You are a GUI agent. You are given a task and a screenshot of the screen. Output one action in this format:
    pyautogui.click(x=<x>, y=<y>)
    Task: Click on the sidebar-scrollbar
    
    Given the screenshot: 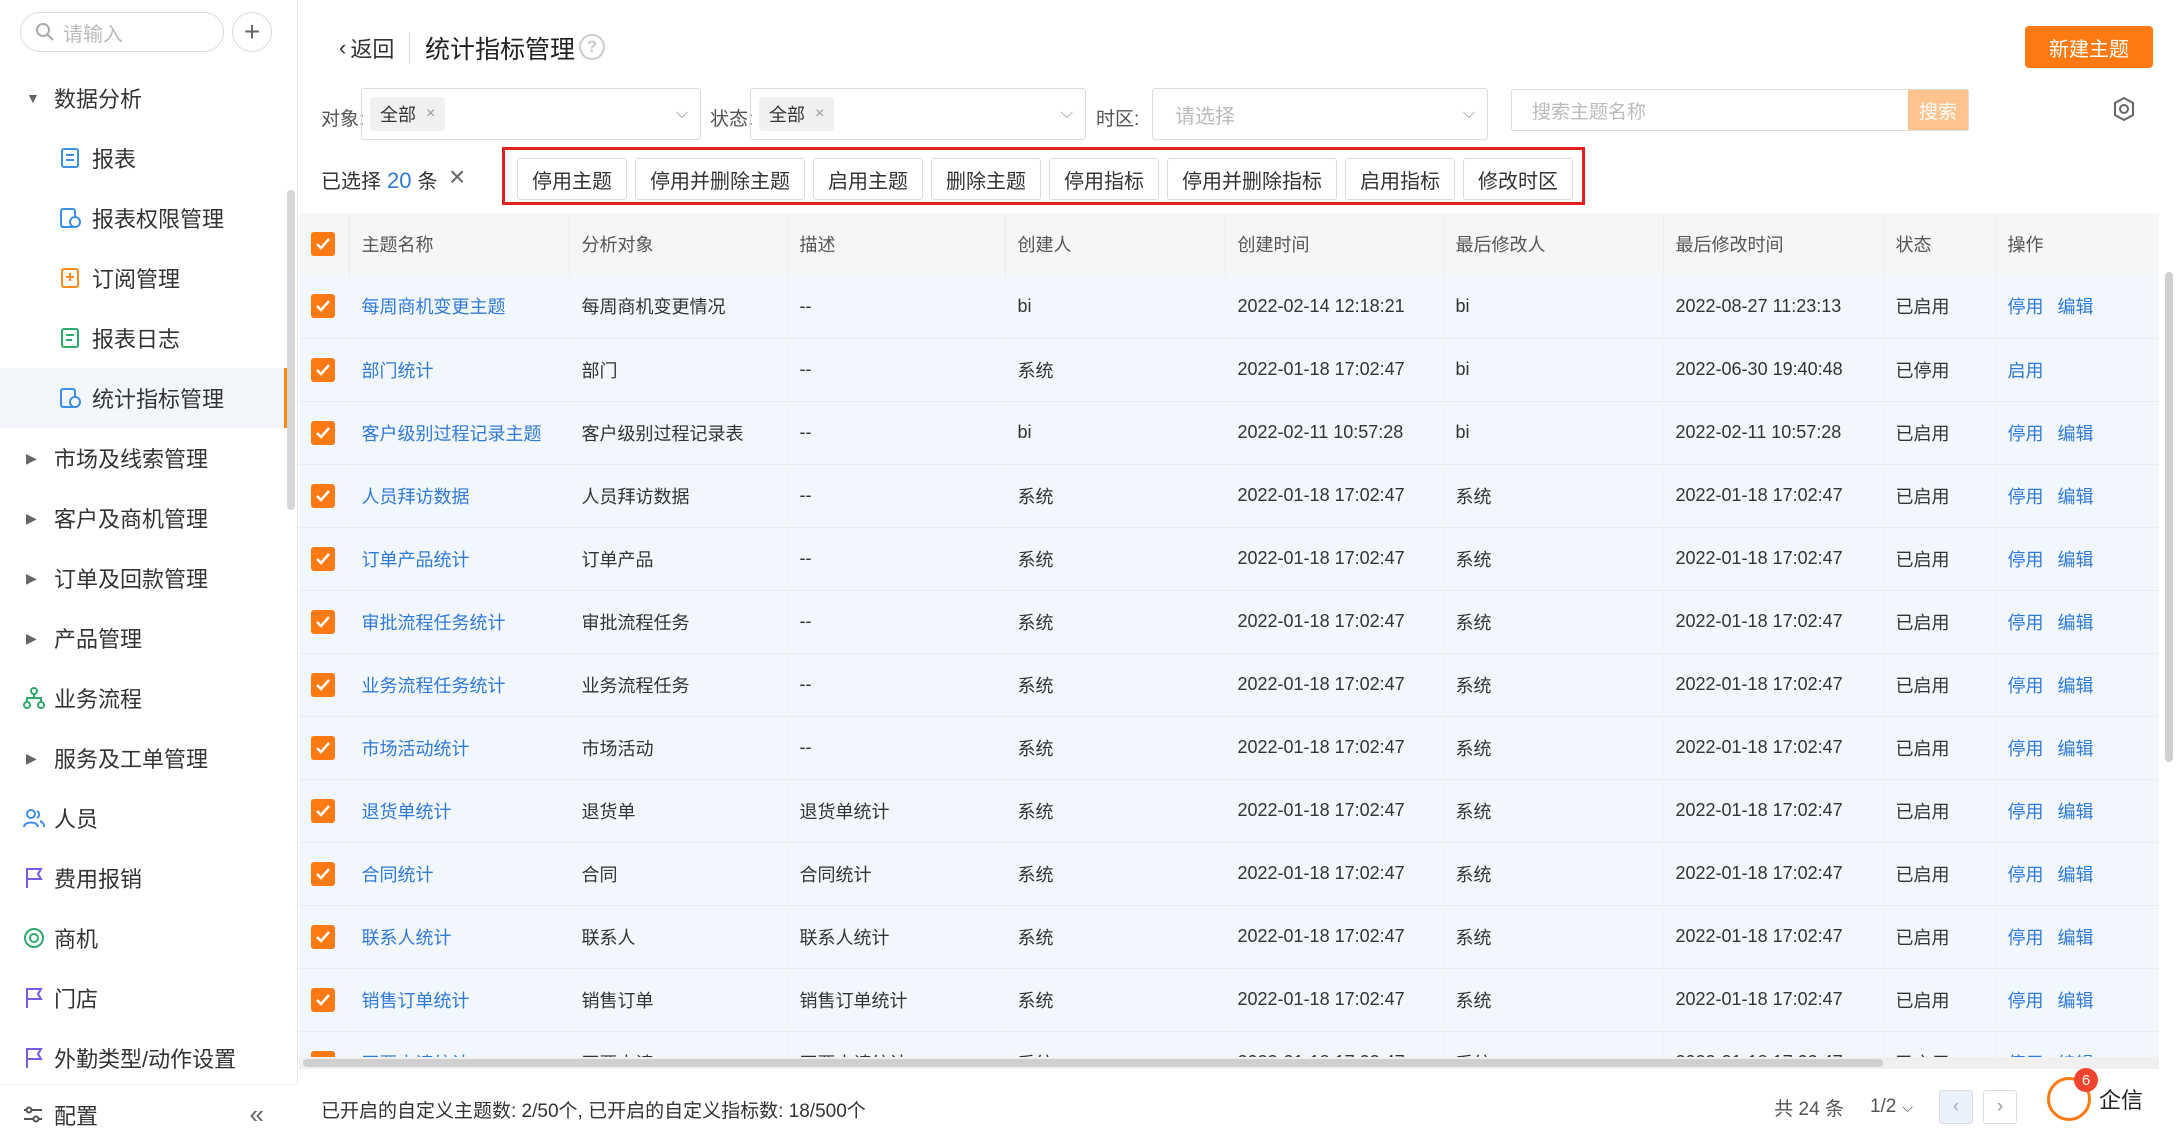 What is the action you would take?
    pyautogui.click(x=291, y=350)
    